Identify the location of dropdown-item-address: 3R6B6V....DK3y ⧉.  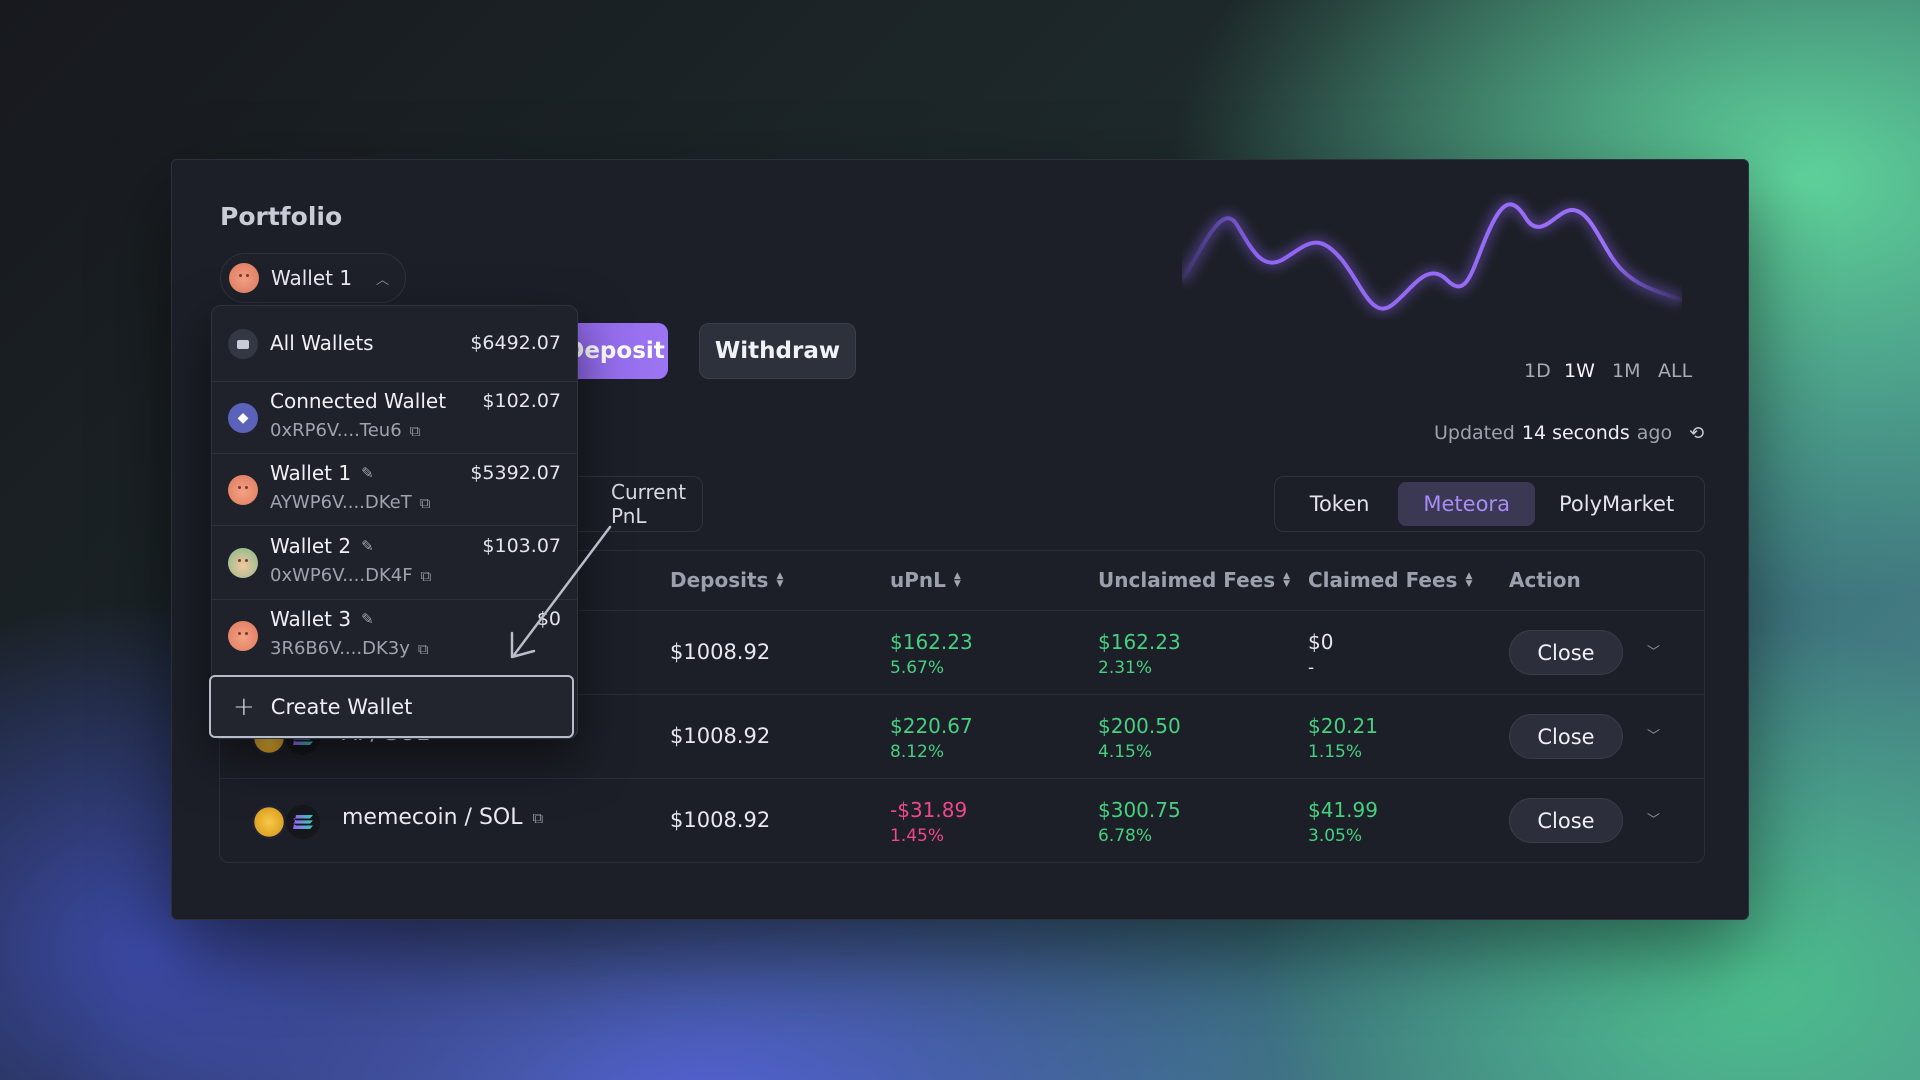
(349, 648).